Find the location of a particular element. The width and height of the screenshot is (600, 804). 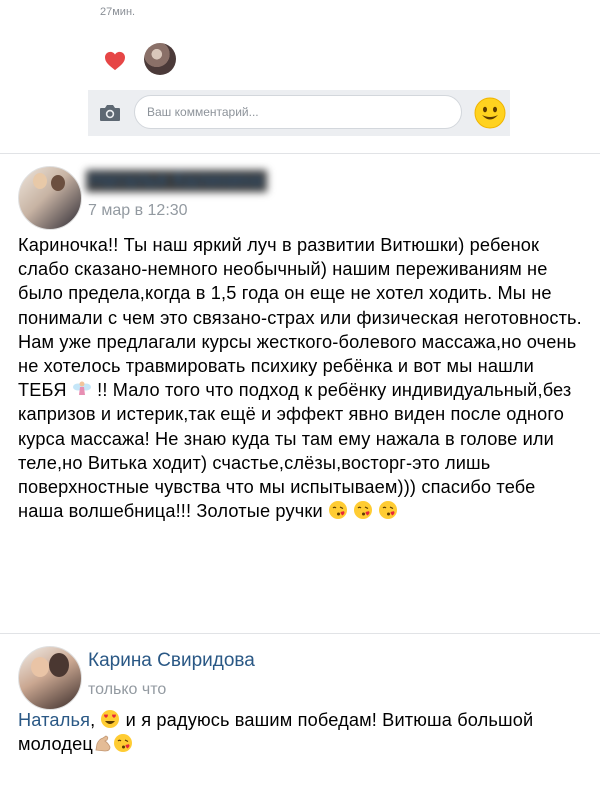

kiss-emoji-group is located at coordinates (363, 511).